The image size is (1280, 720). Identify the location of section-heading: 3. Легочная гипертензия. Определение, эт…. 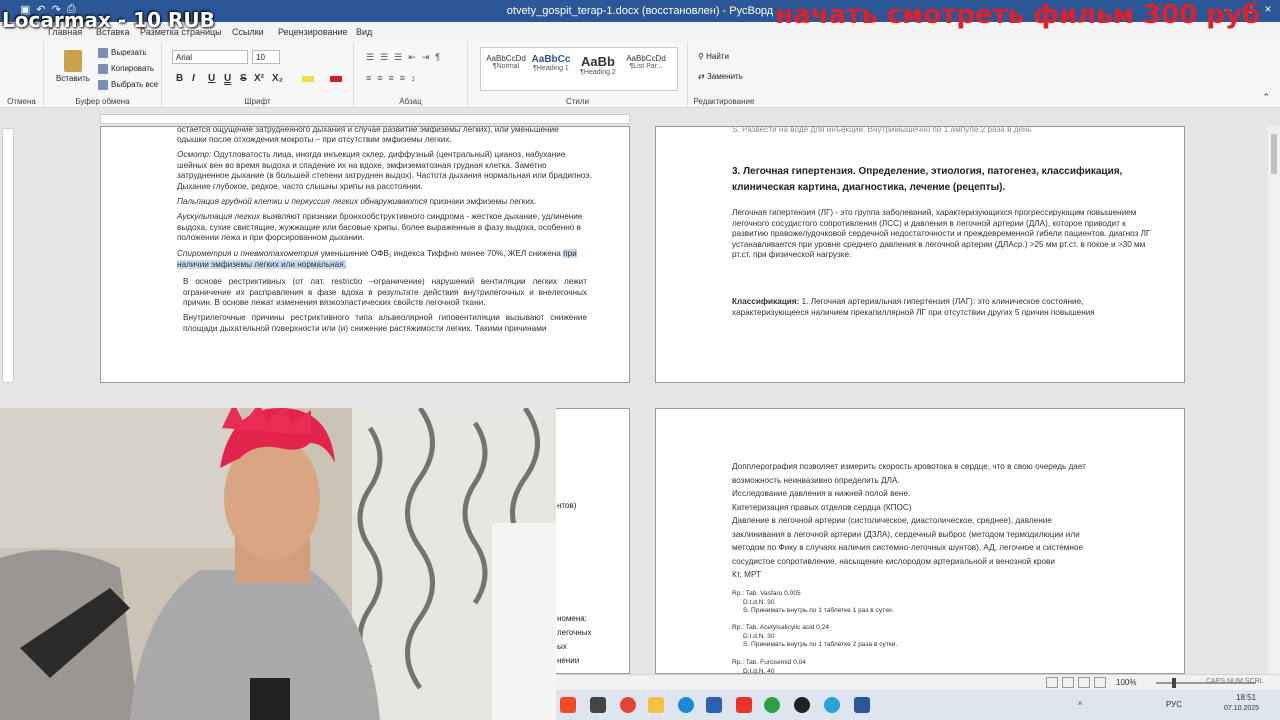
(927, 179).